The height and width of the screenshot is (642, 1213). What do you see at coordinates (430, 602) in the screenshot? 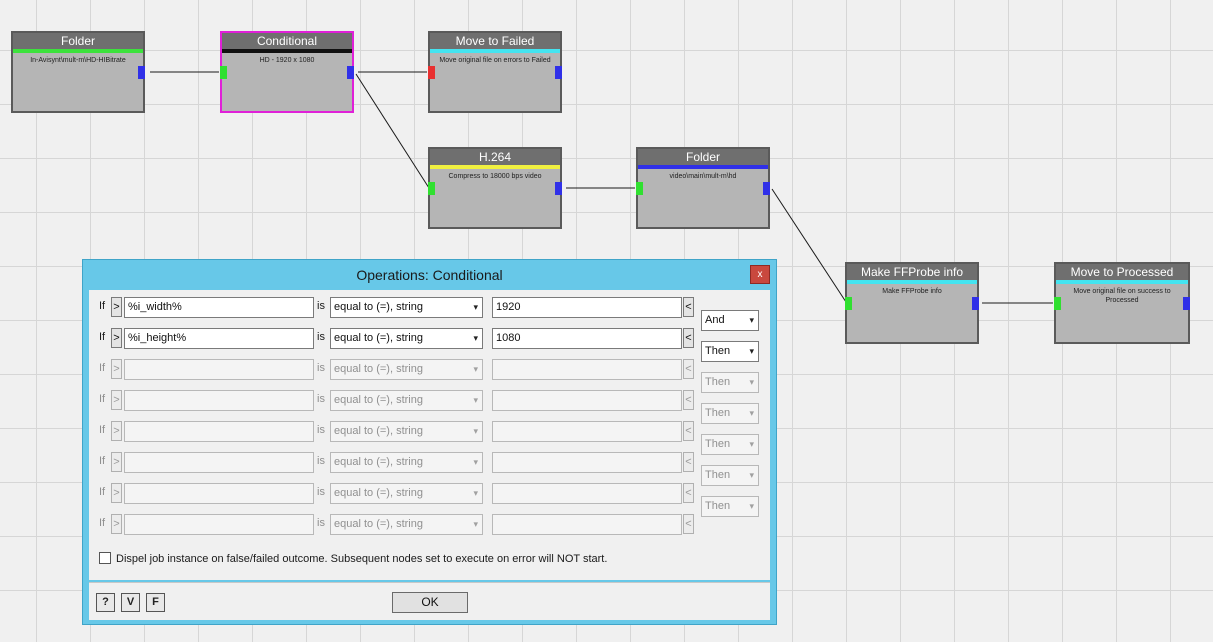
I see `ok-button: OK` at bounding box center [430, 602].